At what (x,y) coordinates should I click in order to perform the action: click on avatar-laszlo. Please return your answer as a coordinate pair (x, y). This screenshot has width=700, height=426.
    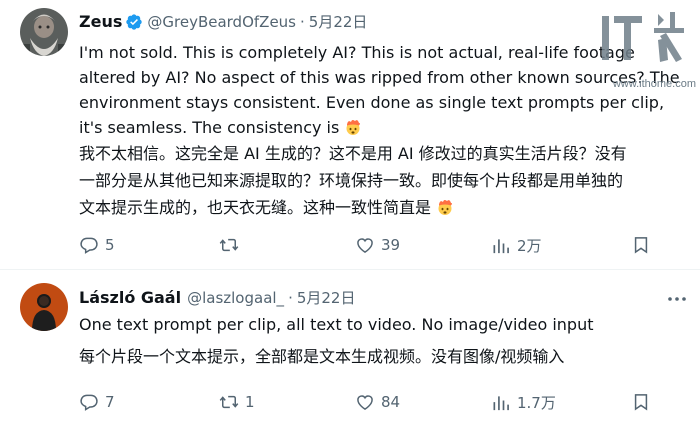
    Looking at the image, I should click on (44, 307).